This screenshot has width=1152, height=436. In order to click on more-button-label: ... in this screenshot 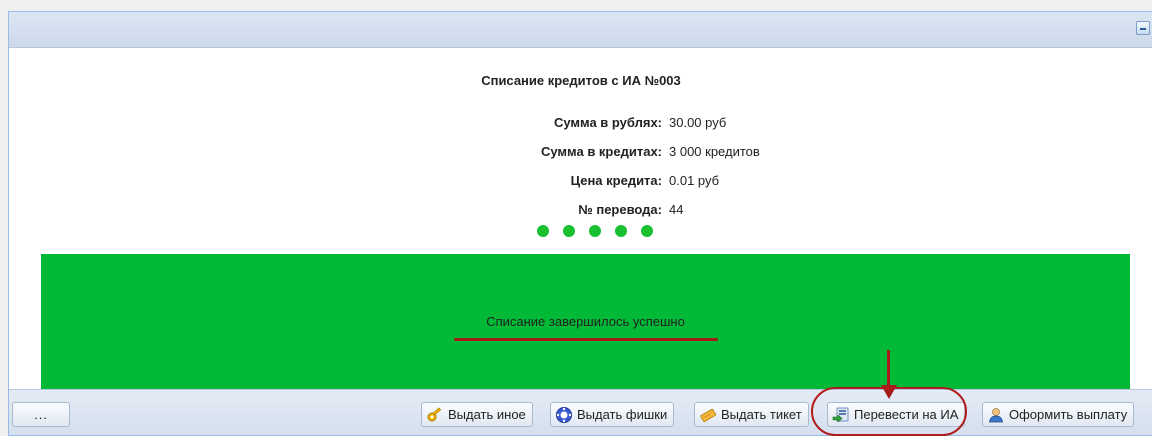, I will do `click(41, 414)`.